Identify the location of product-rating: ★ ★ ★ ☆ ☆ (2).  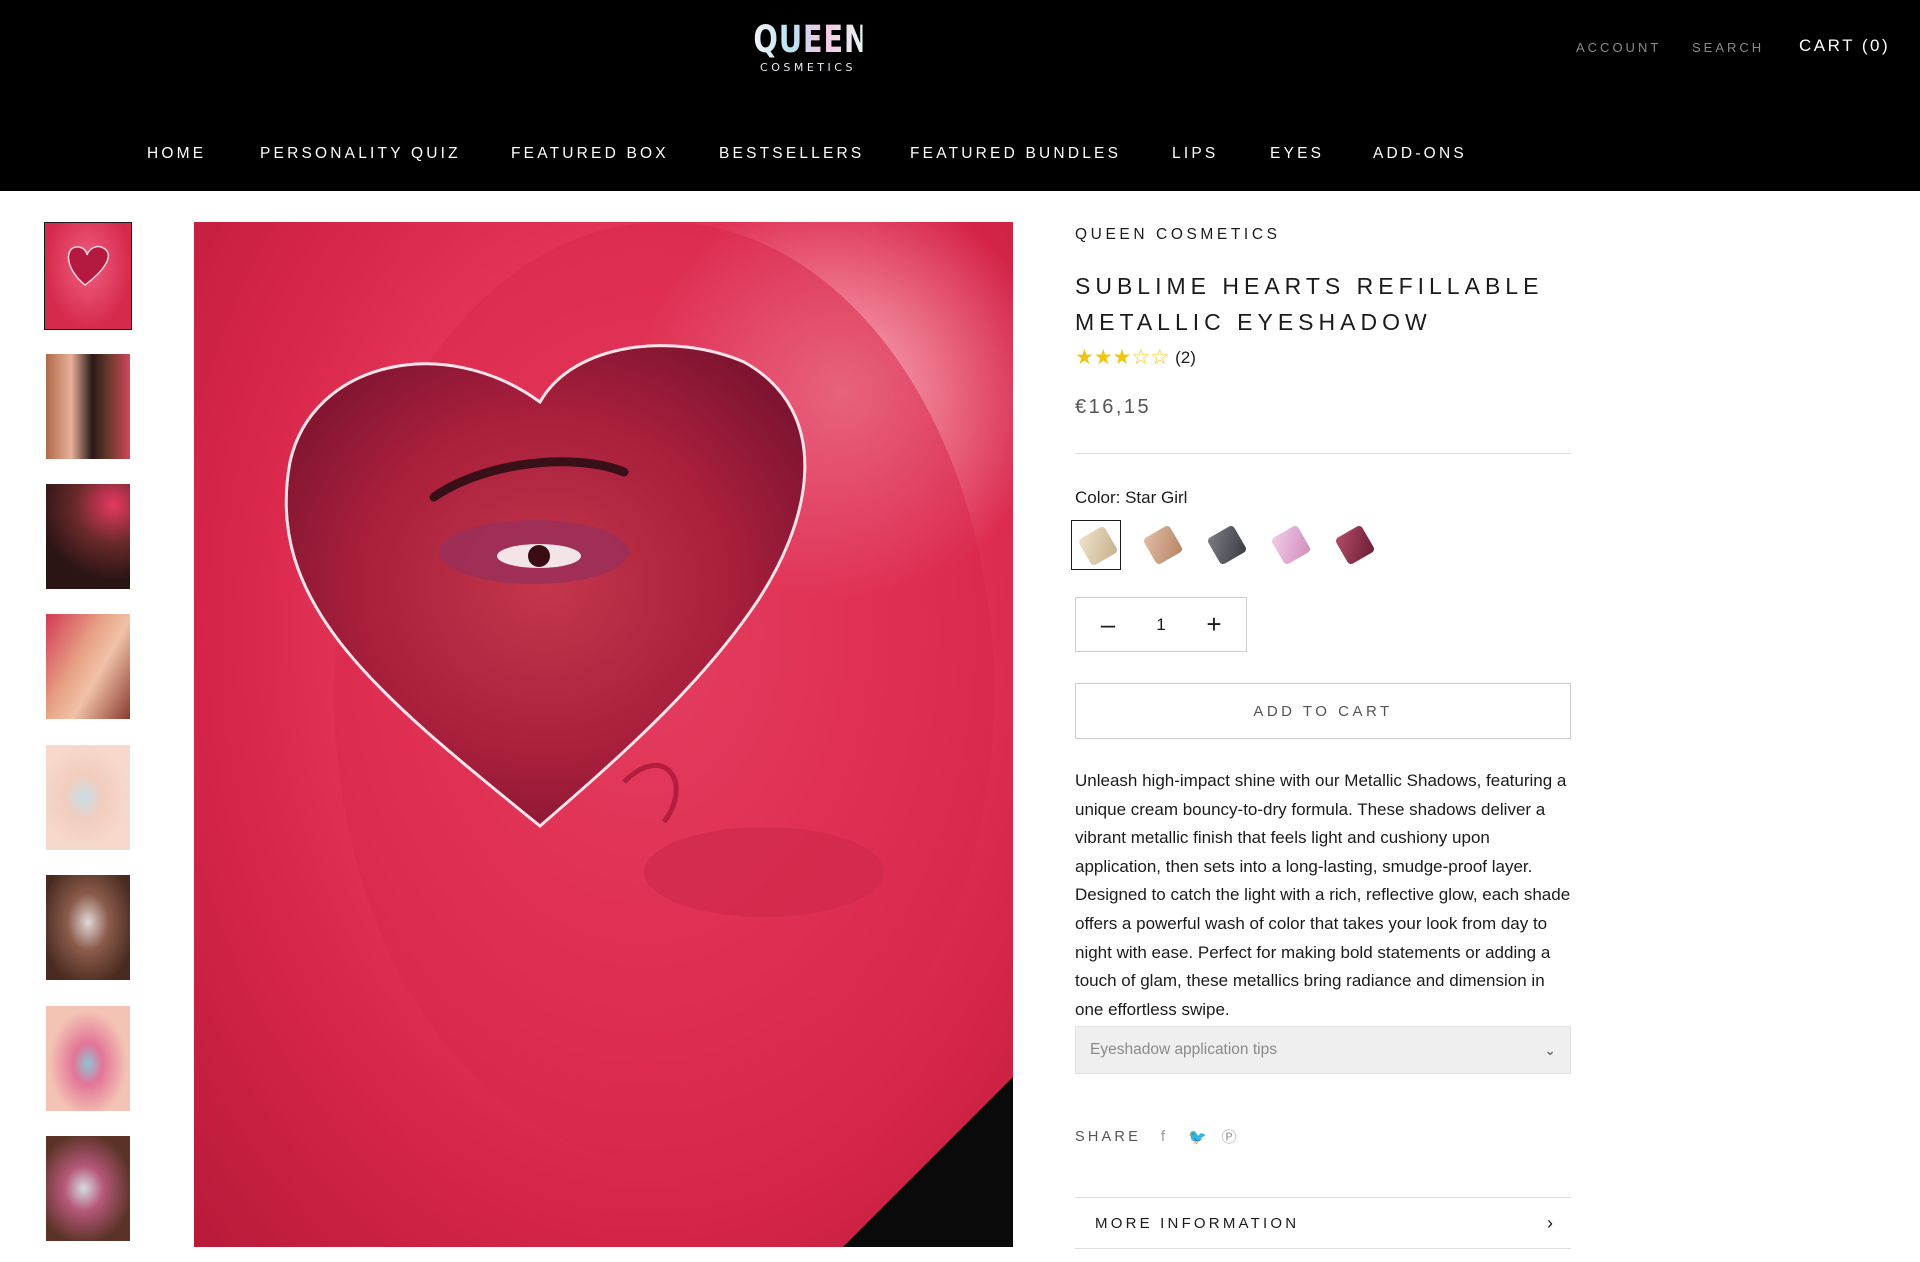
(1135, 358).